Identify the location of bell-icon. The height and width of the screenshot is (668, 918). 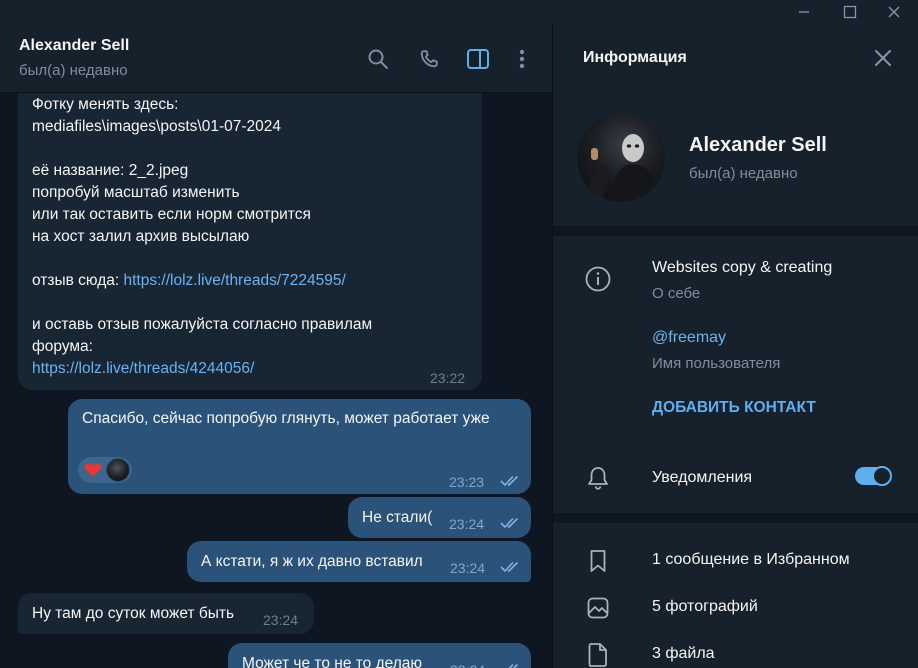
(598, 478).